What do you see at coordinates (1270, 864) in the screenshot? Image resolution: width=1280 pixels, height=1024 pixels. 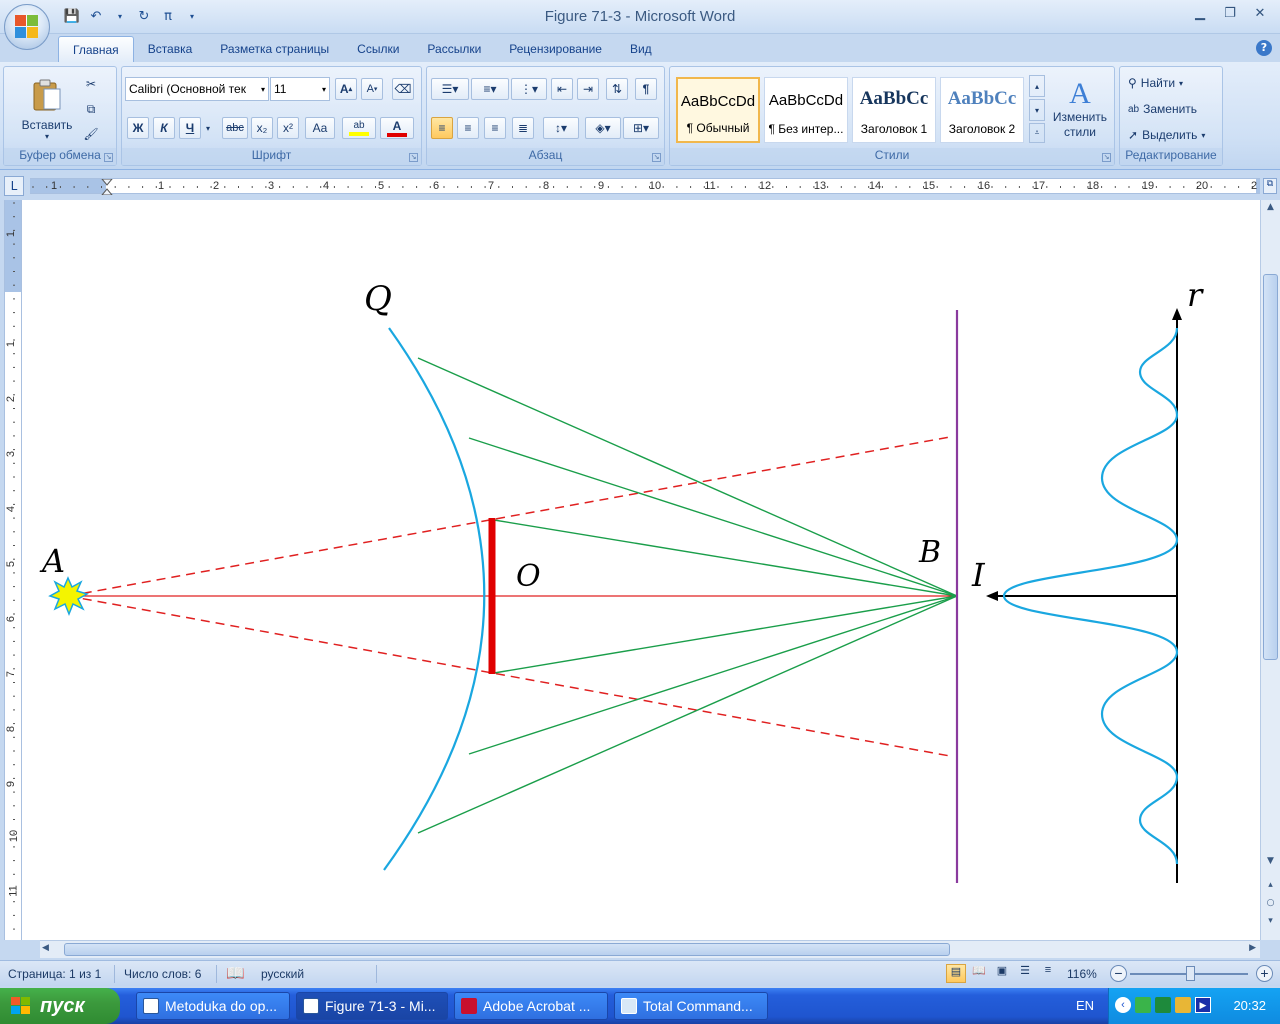 I see `scroll-down-icon: ▼` at bounding box center [1270, 864].